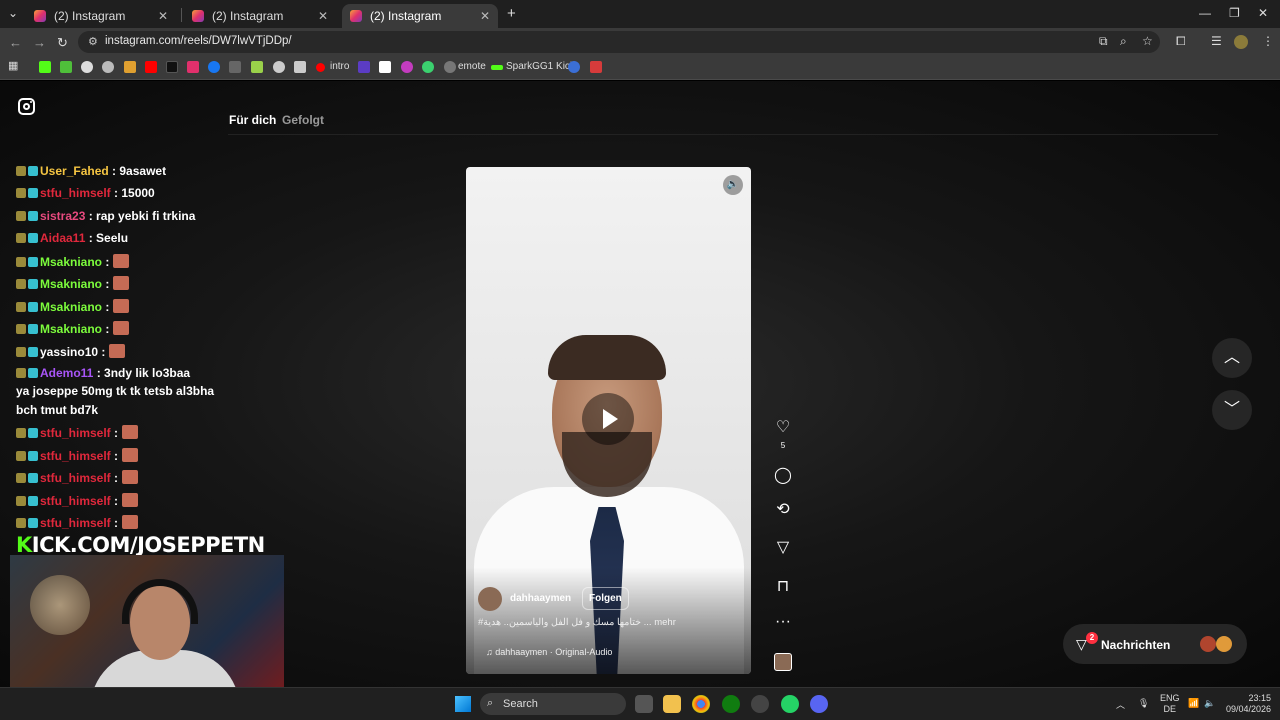  I want to click on reel-audio-label: ♫ dahhaaymen · Original-Audio, so click(549, 652).